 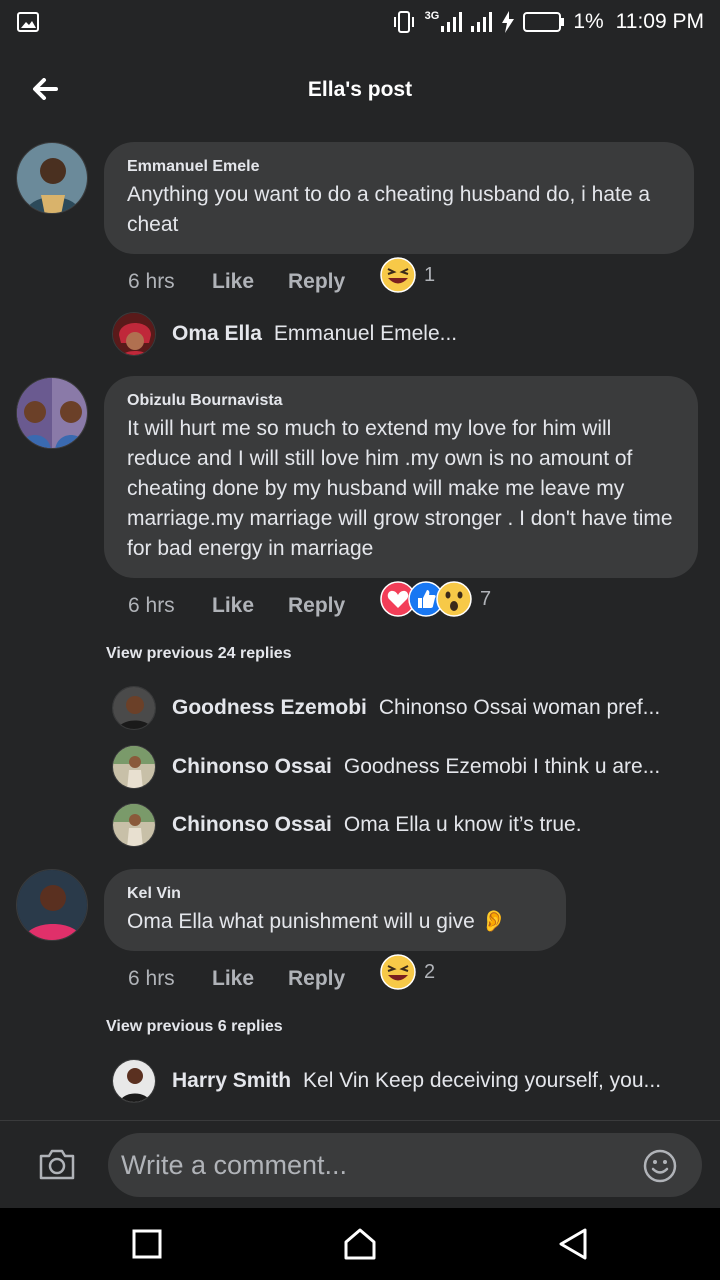 I want to click on back-arrow-icon, so click(x=45, y=89).